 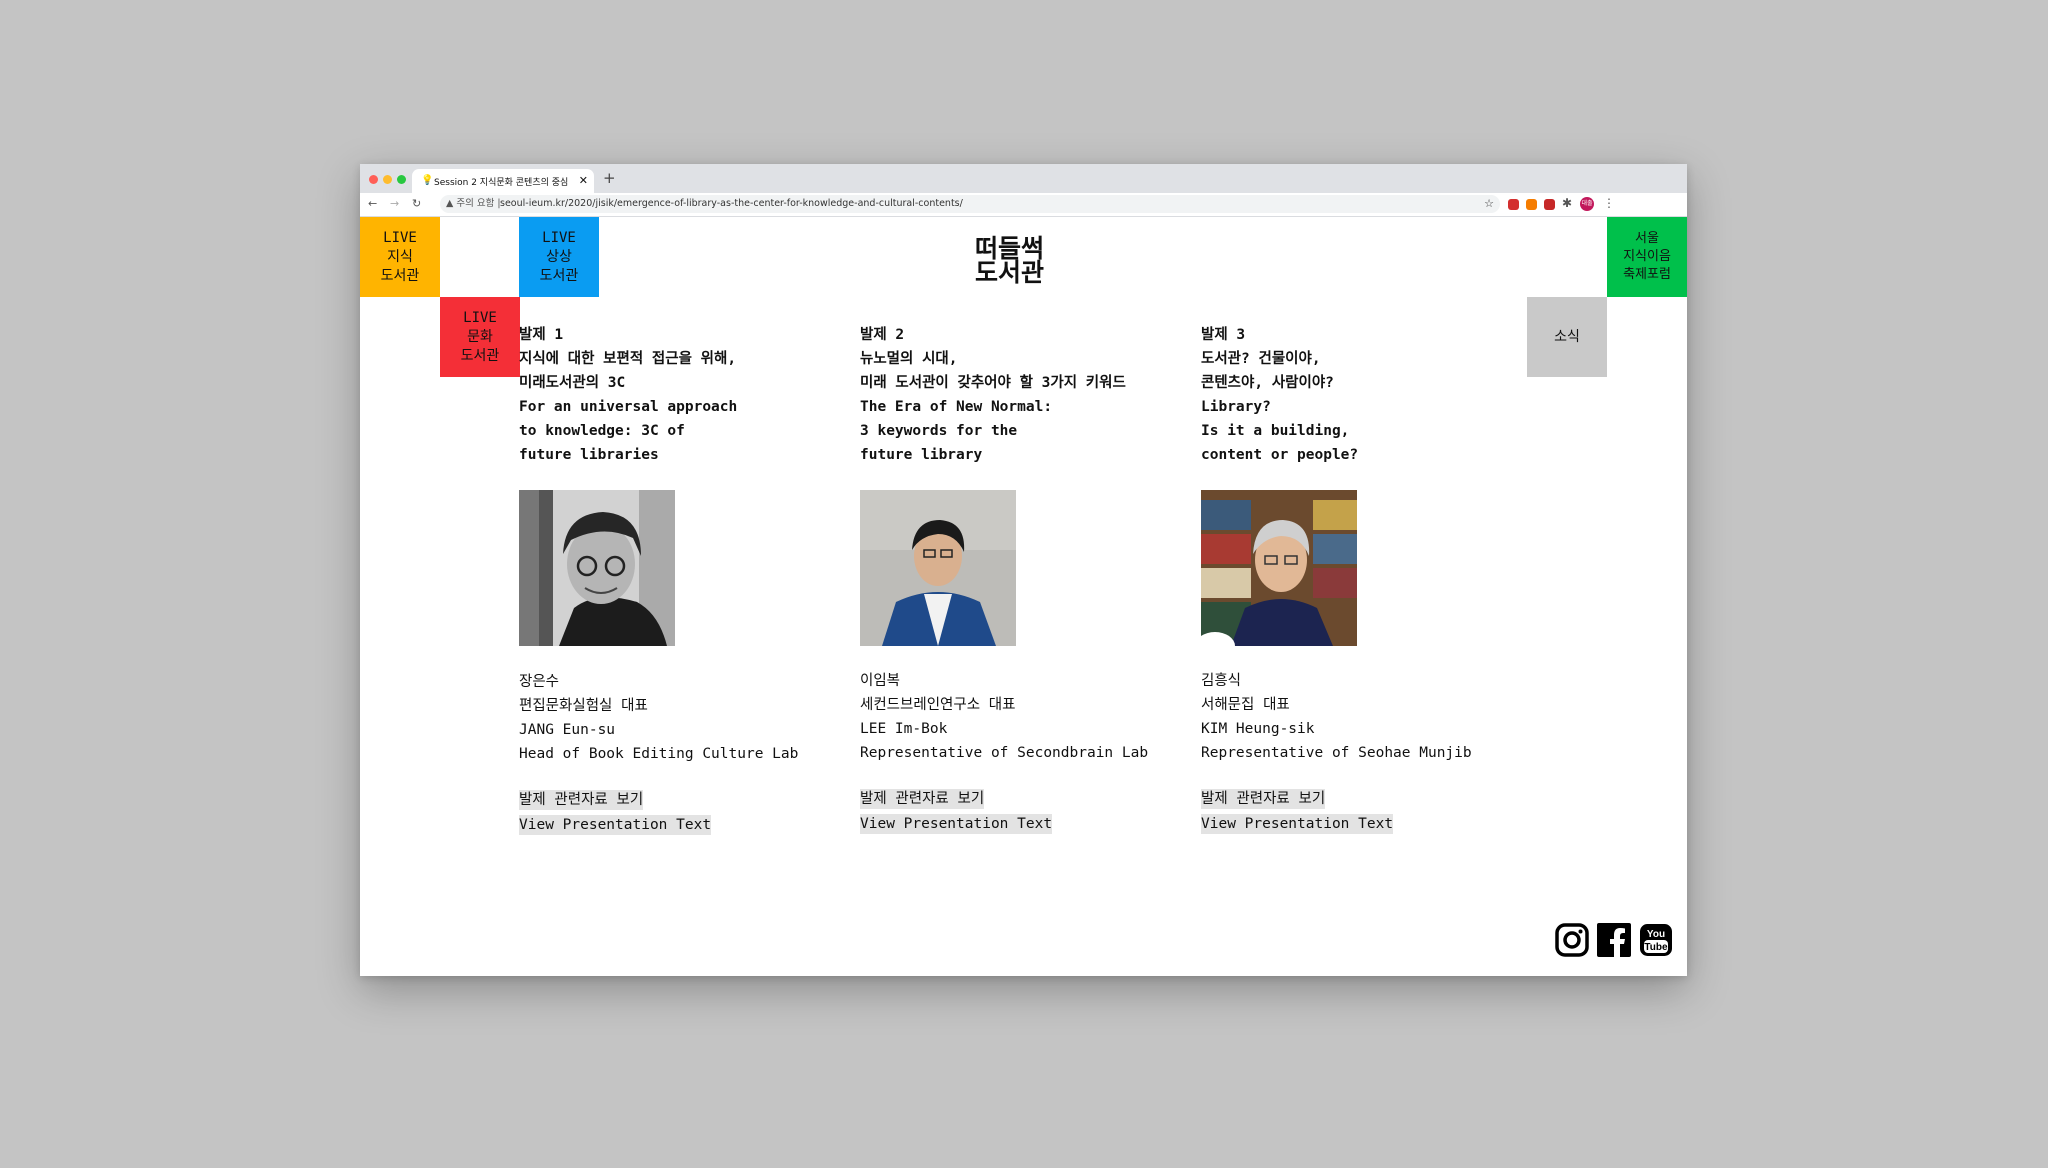 I want to click on speaker-role-en: Representative of Secondbrain Lab, so click(x=1004, y=753).